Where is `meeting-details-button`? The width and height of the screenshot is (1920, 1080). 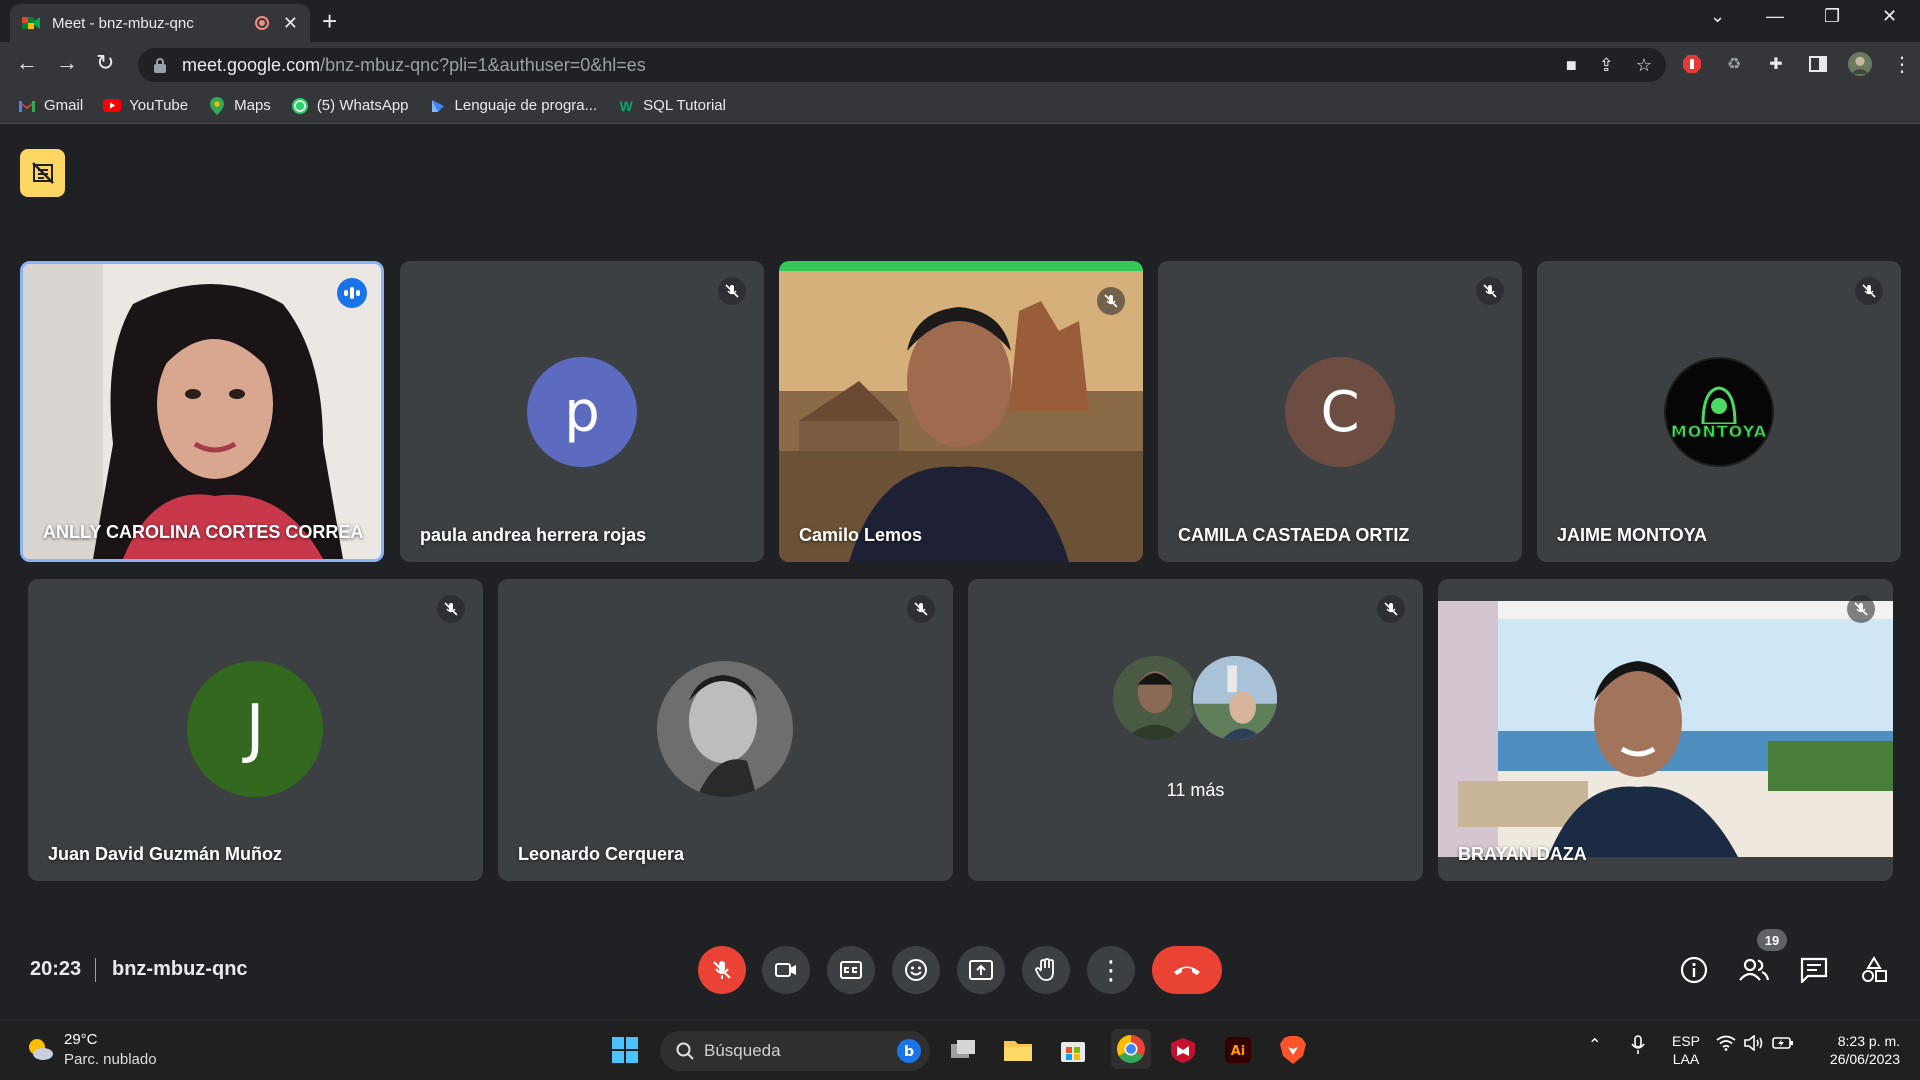 meeting-details-button is located at coordinates (1694, 970).